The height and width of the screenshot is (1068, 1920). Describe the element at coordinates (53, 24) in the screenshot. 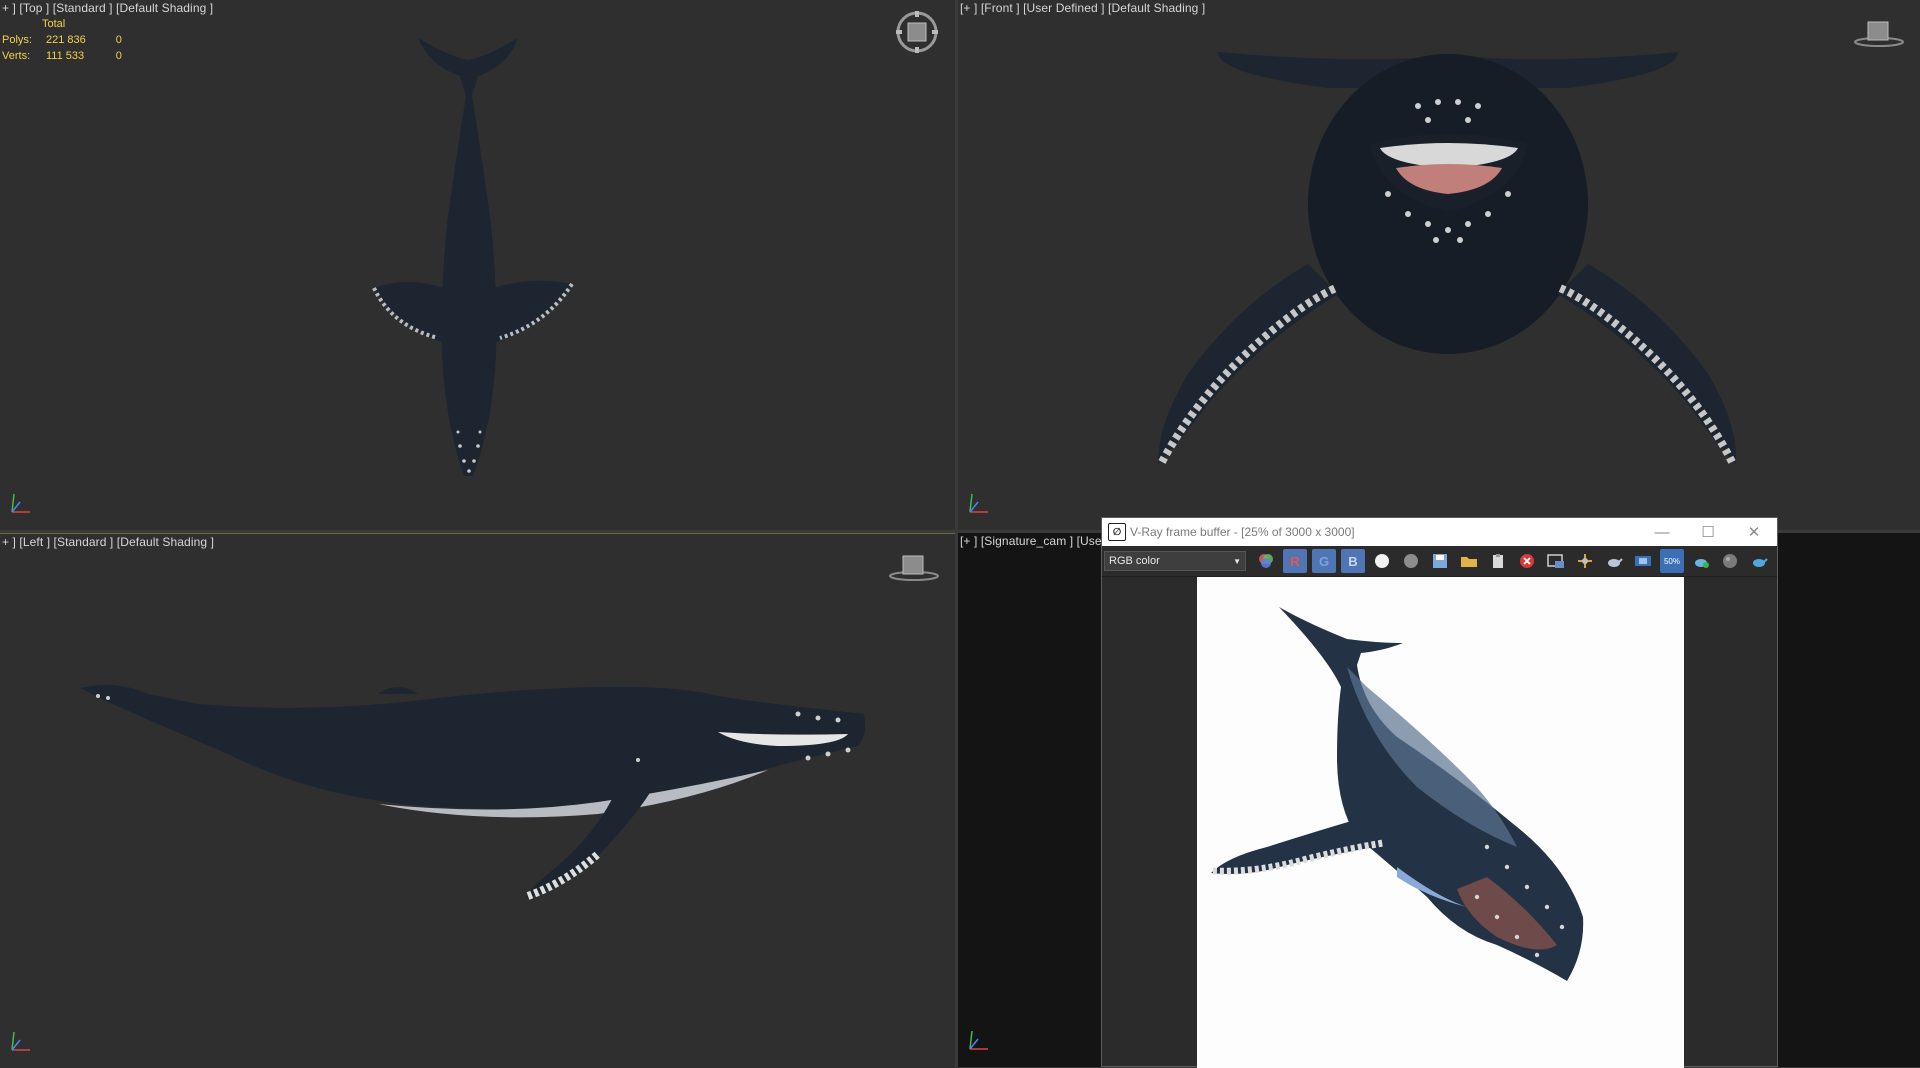

I see `stats-header: Total` at that location.